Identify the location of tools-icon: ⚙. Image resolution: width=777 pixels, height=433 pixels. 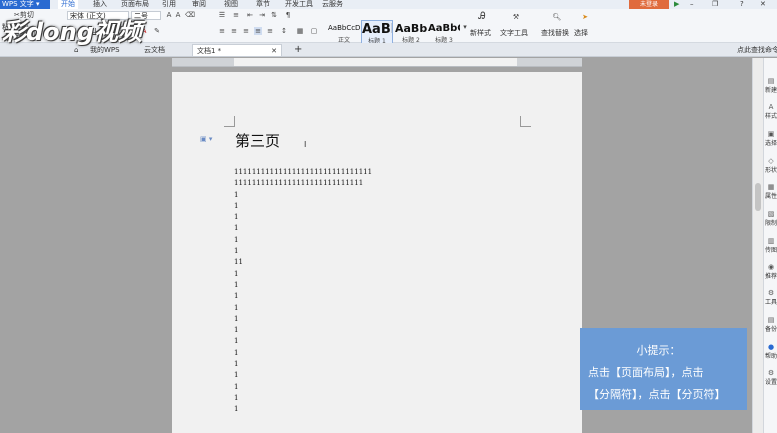
(771, 293).